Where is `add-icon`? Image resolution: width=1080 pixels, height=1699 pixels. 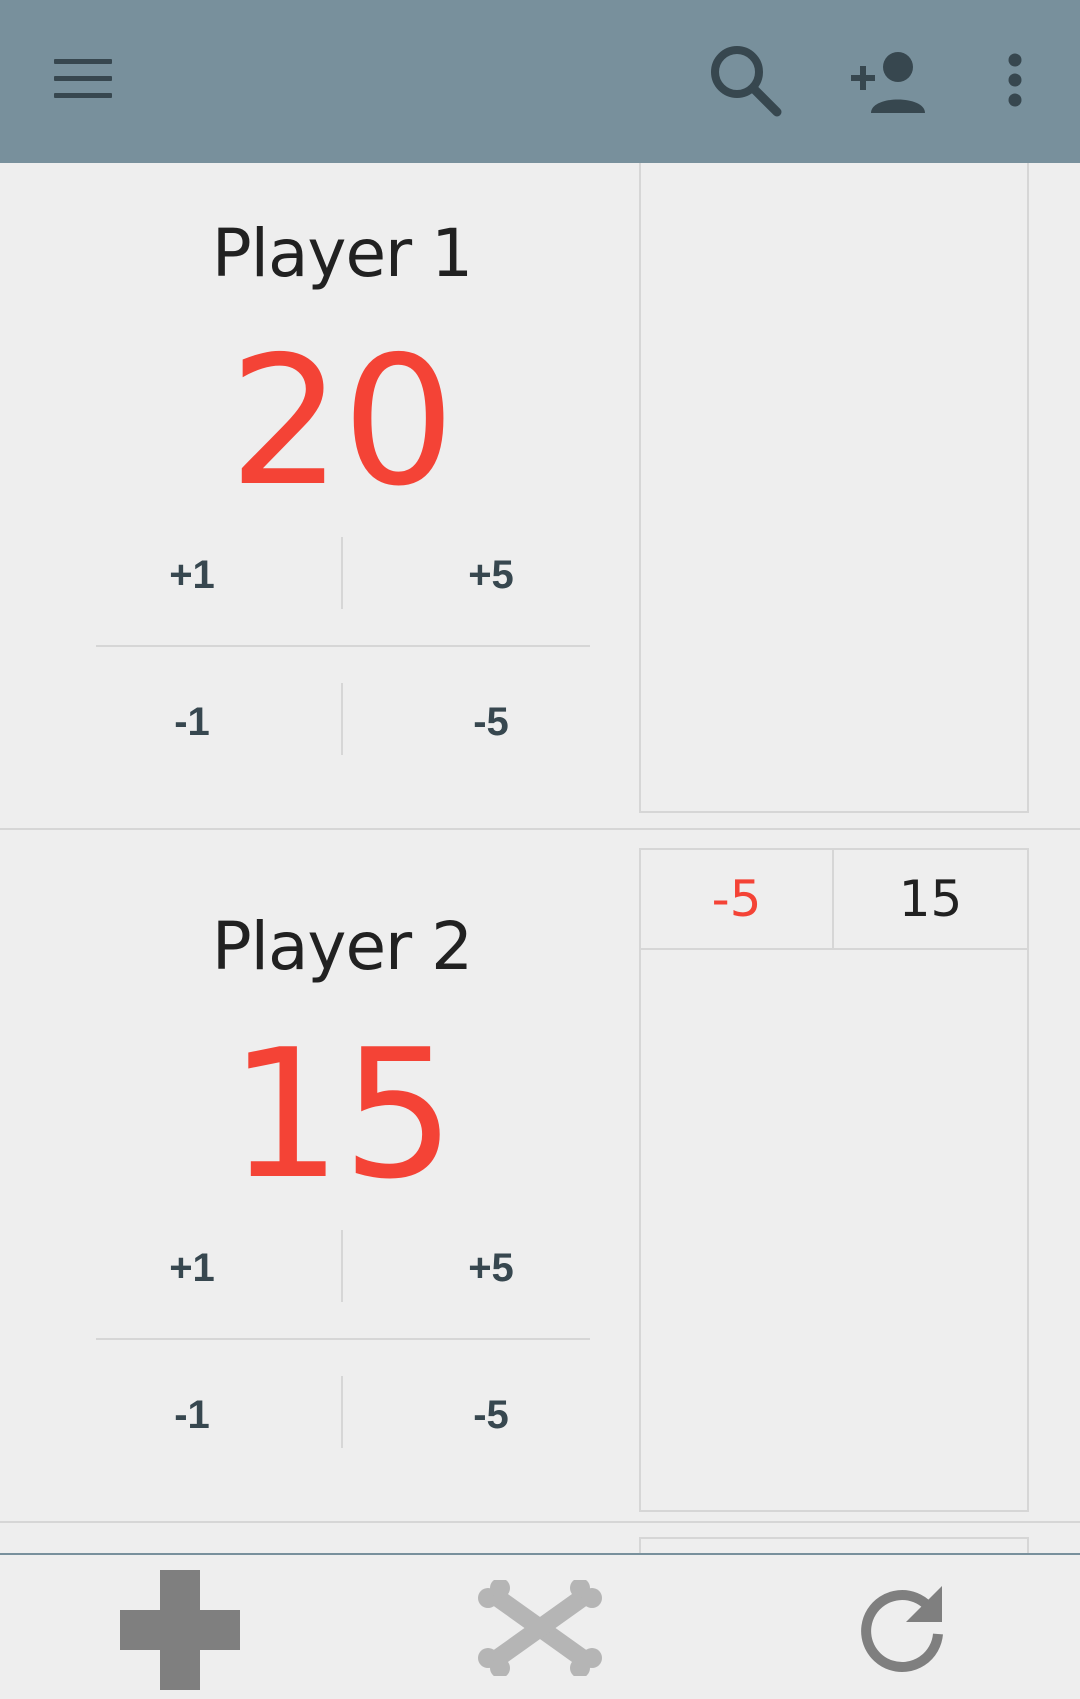
add-icon is located at coordinates (180, 1630).